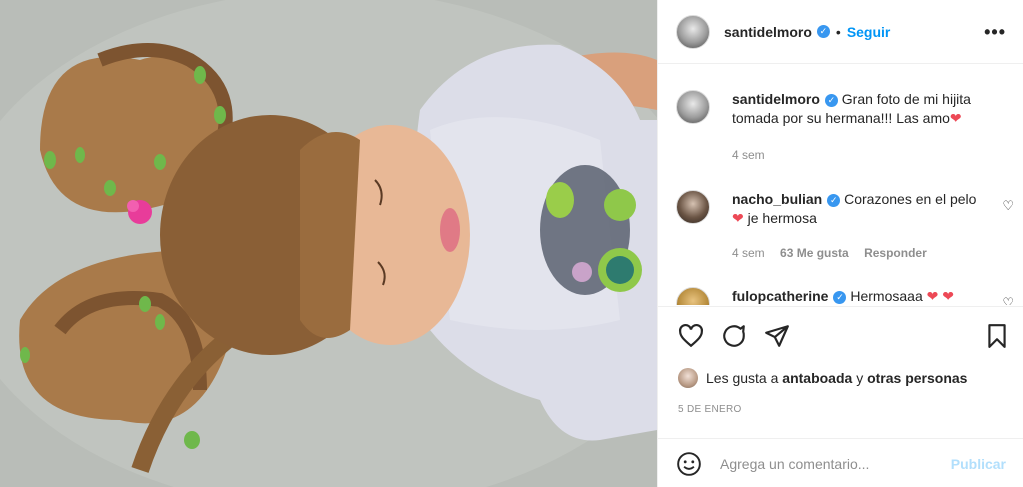  What do you see at coordinates (817, 378) in the screenshot?
I see `likes-user: antaboada` at bounding box center [817, 378].